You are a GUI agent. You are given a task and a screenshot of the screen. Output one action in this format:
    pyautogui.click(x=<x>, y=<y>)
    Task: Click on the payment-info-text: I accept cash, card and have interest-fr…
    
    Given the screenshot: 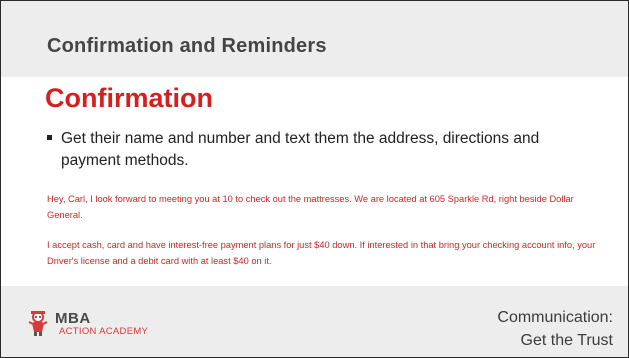 What is the action you would take?
    pyautogui.click(x=321, y=253)
    